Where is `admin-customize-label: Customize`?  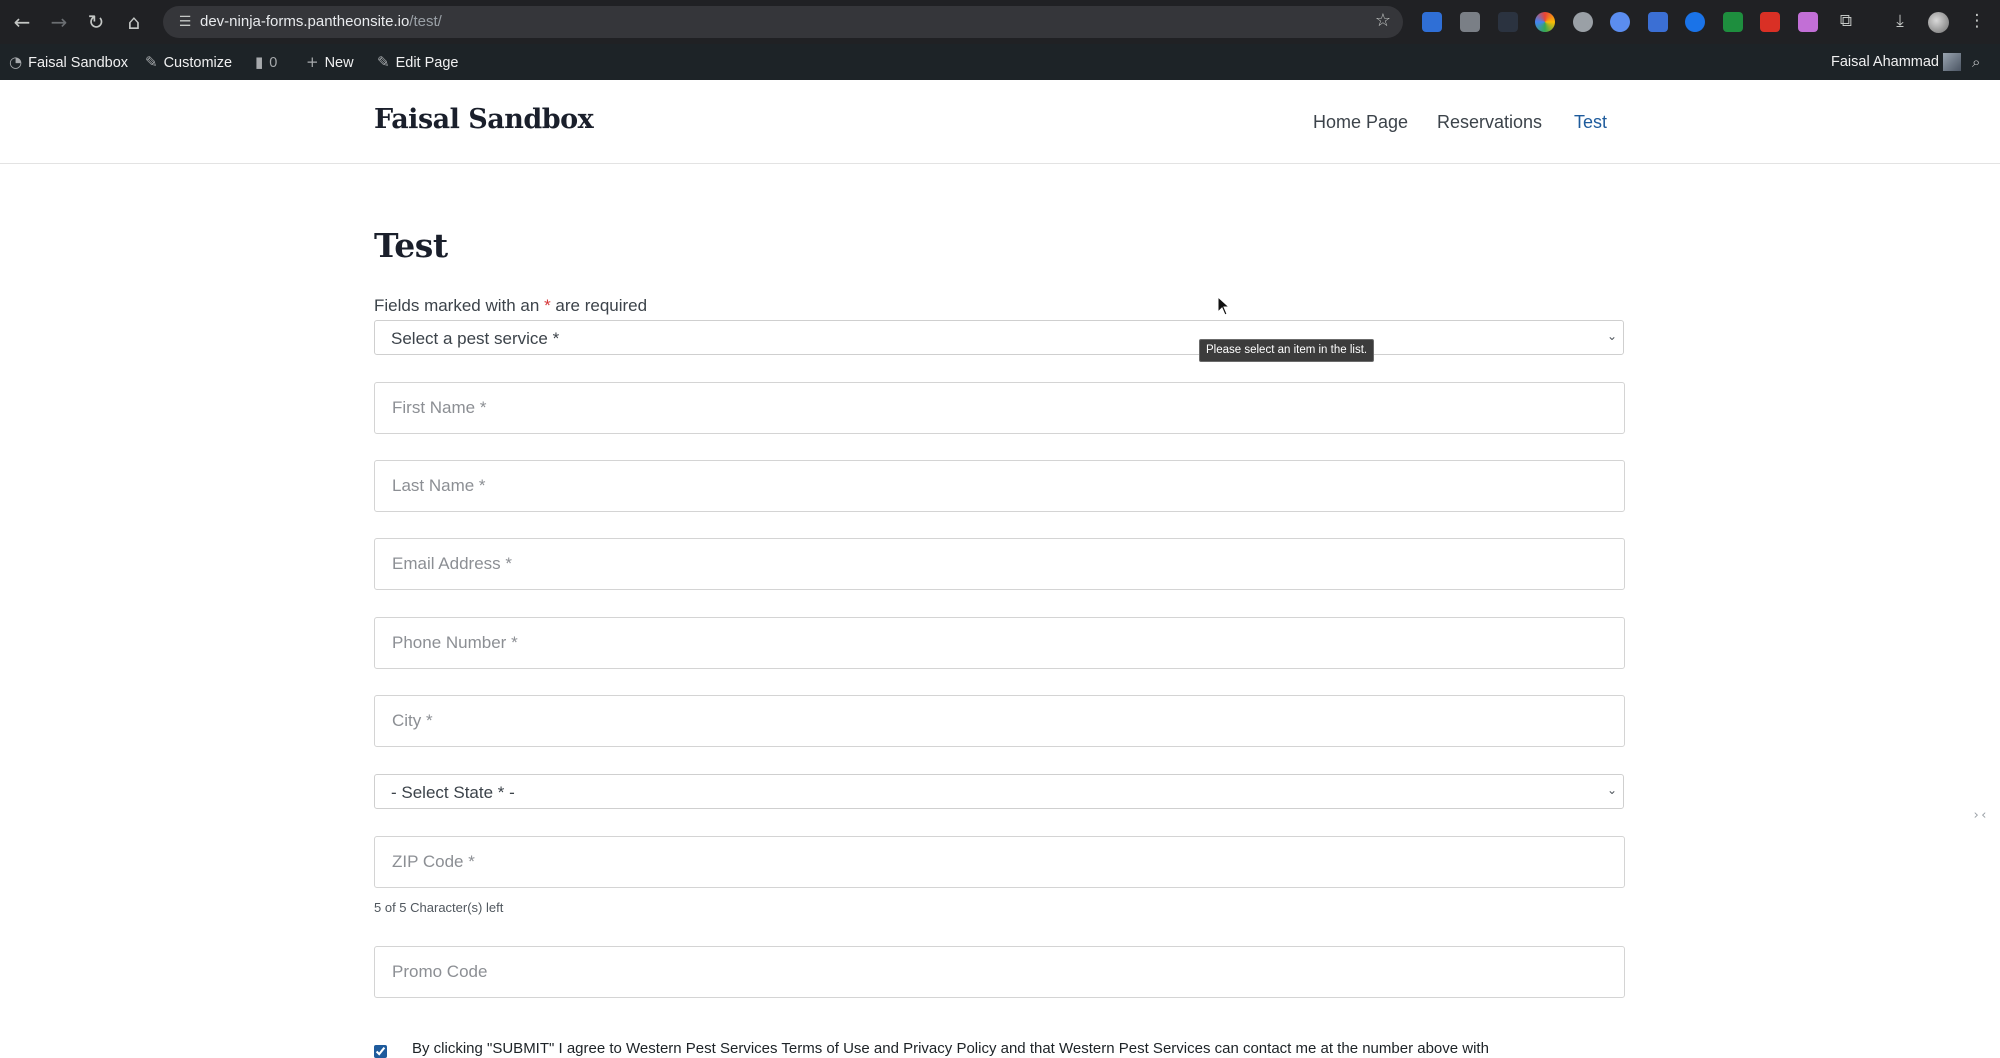 admin-customize-label: Customize is located at coordinates (198, 63).